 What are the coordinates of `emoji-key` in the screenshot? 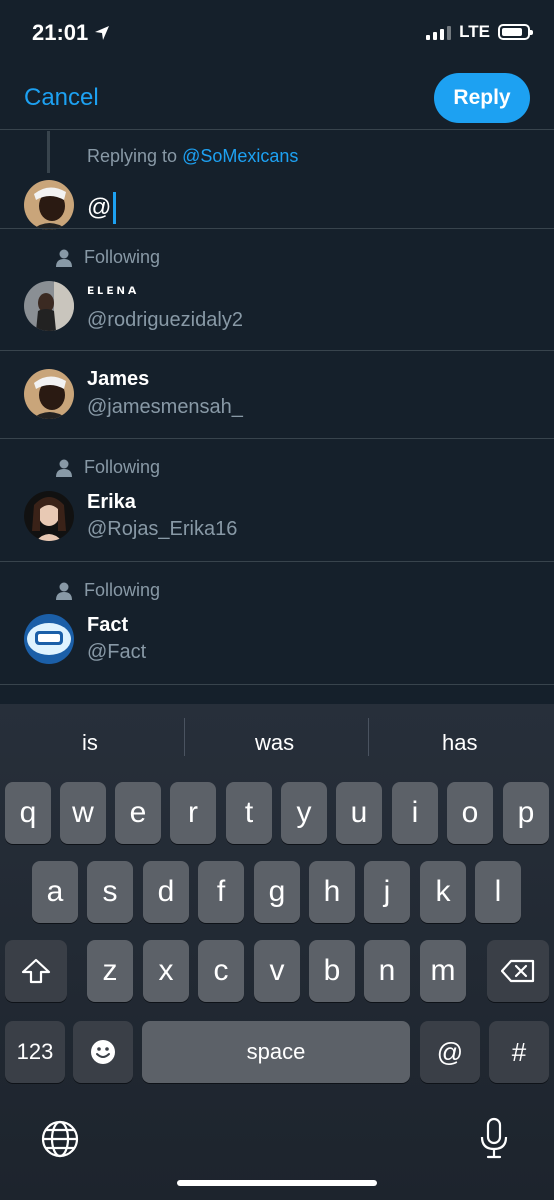 It's located at (103, 1052).